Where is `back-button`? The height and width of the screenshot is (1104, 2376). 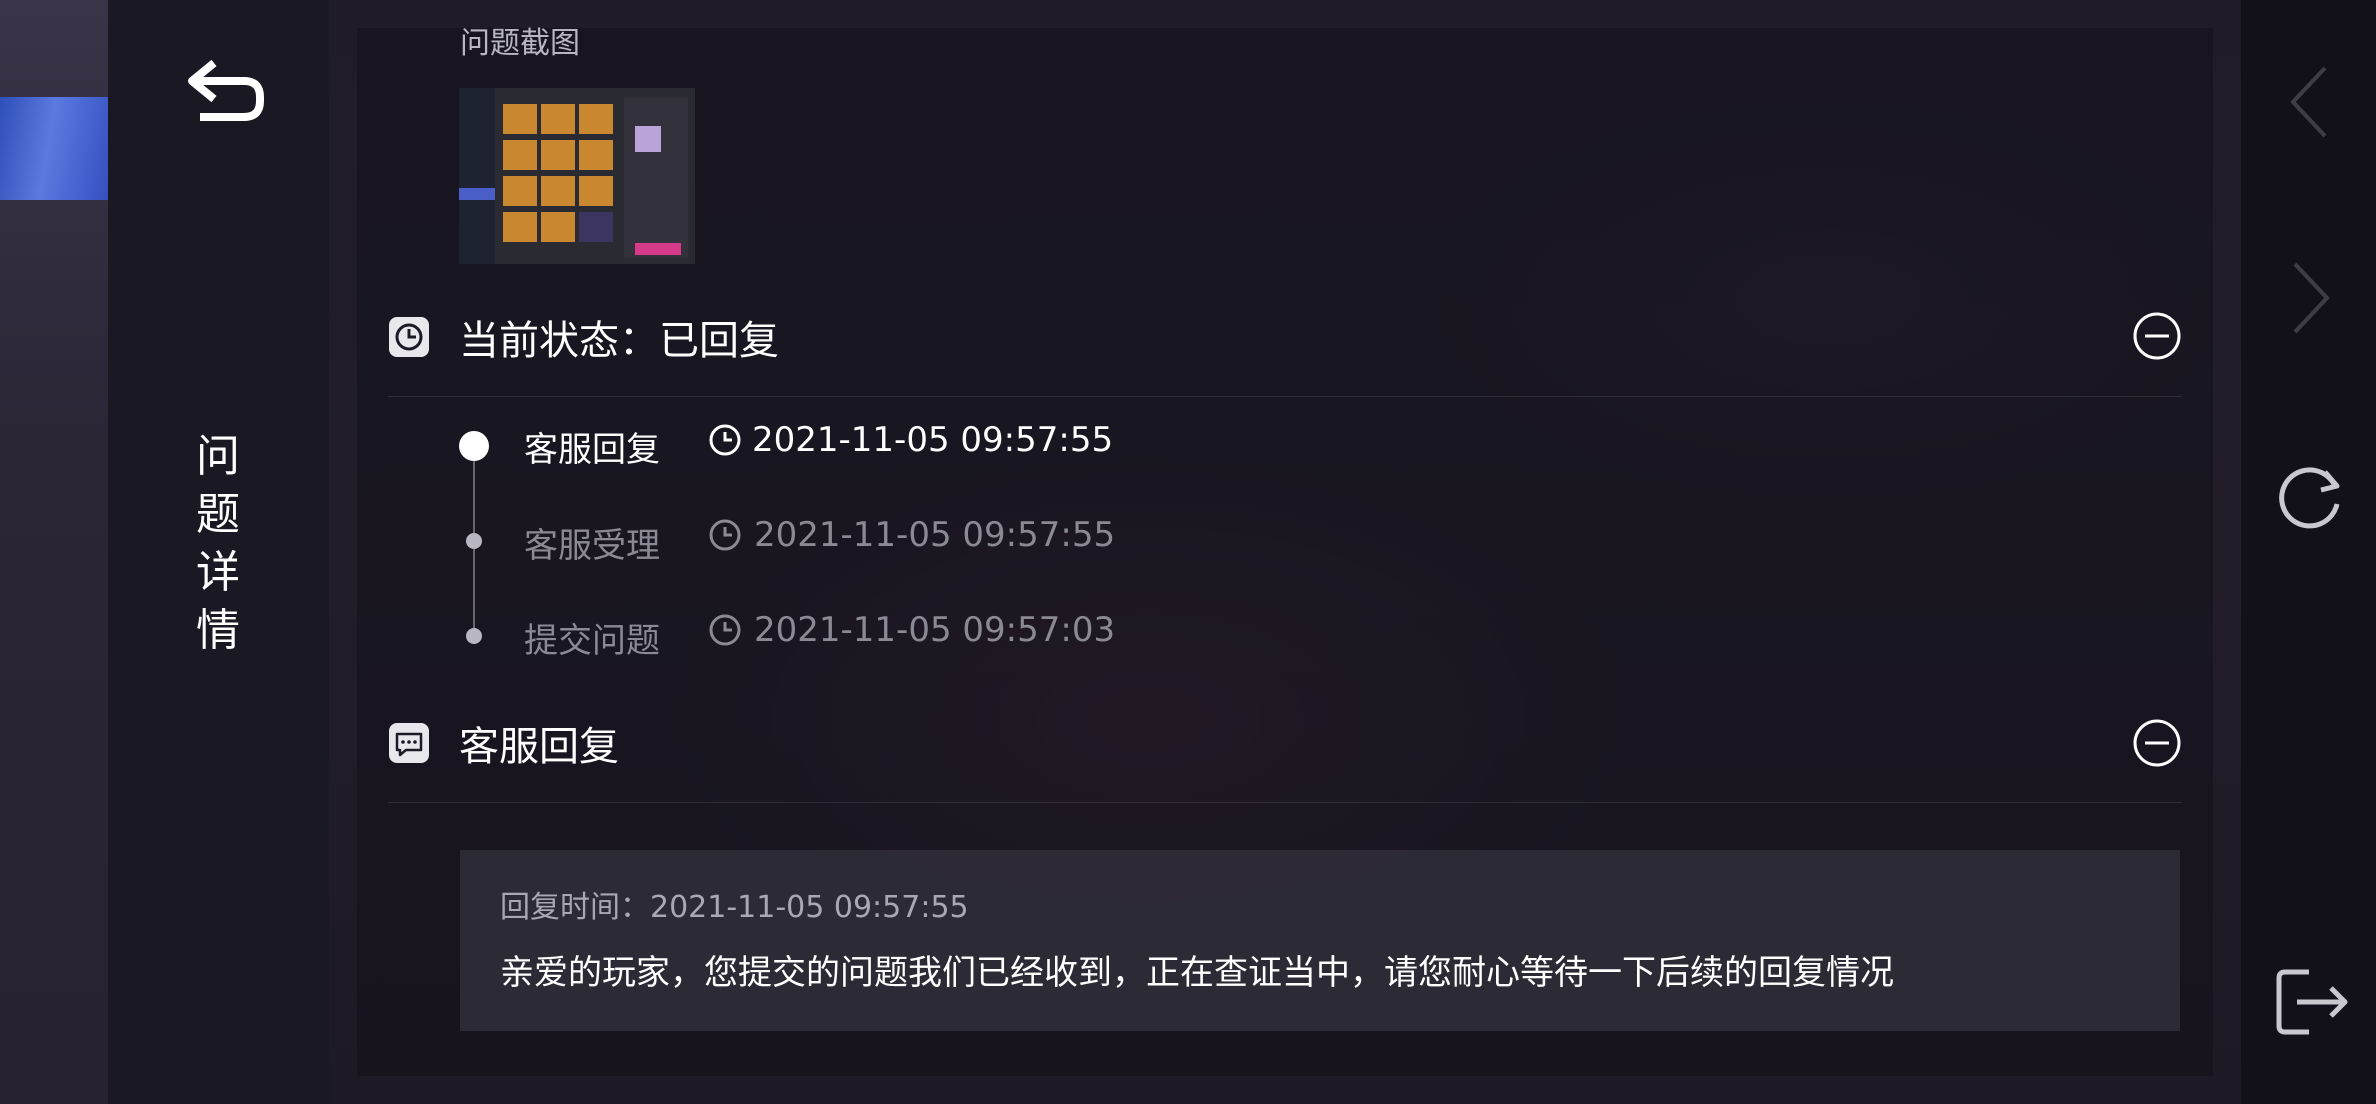
back-button is located at coordinates (227, 90).